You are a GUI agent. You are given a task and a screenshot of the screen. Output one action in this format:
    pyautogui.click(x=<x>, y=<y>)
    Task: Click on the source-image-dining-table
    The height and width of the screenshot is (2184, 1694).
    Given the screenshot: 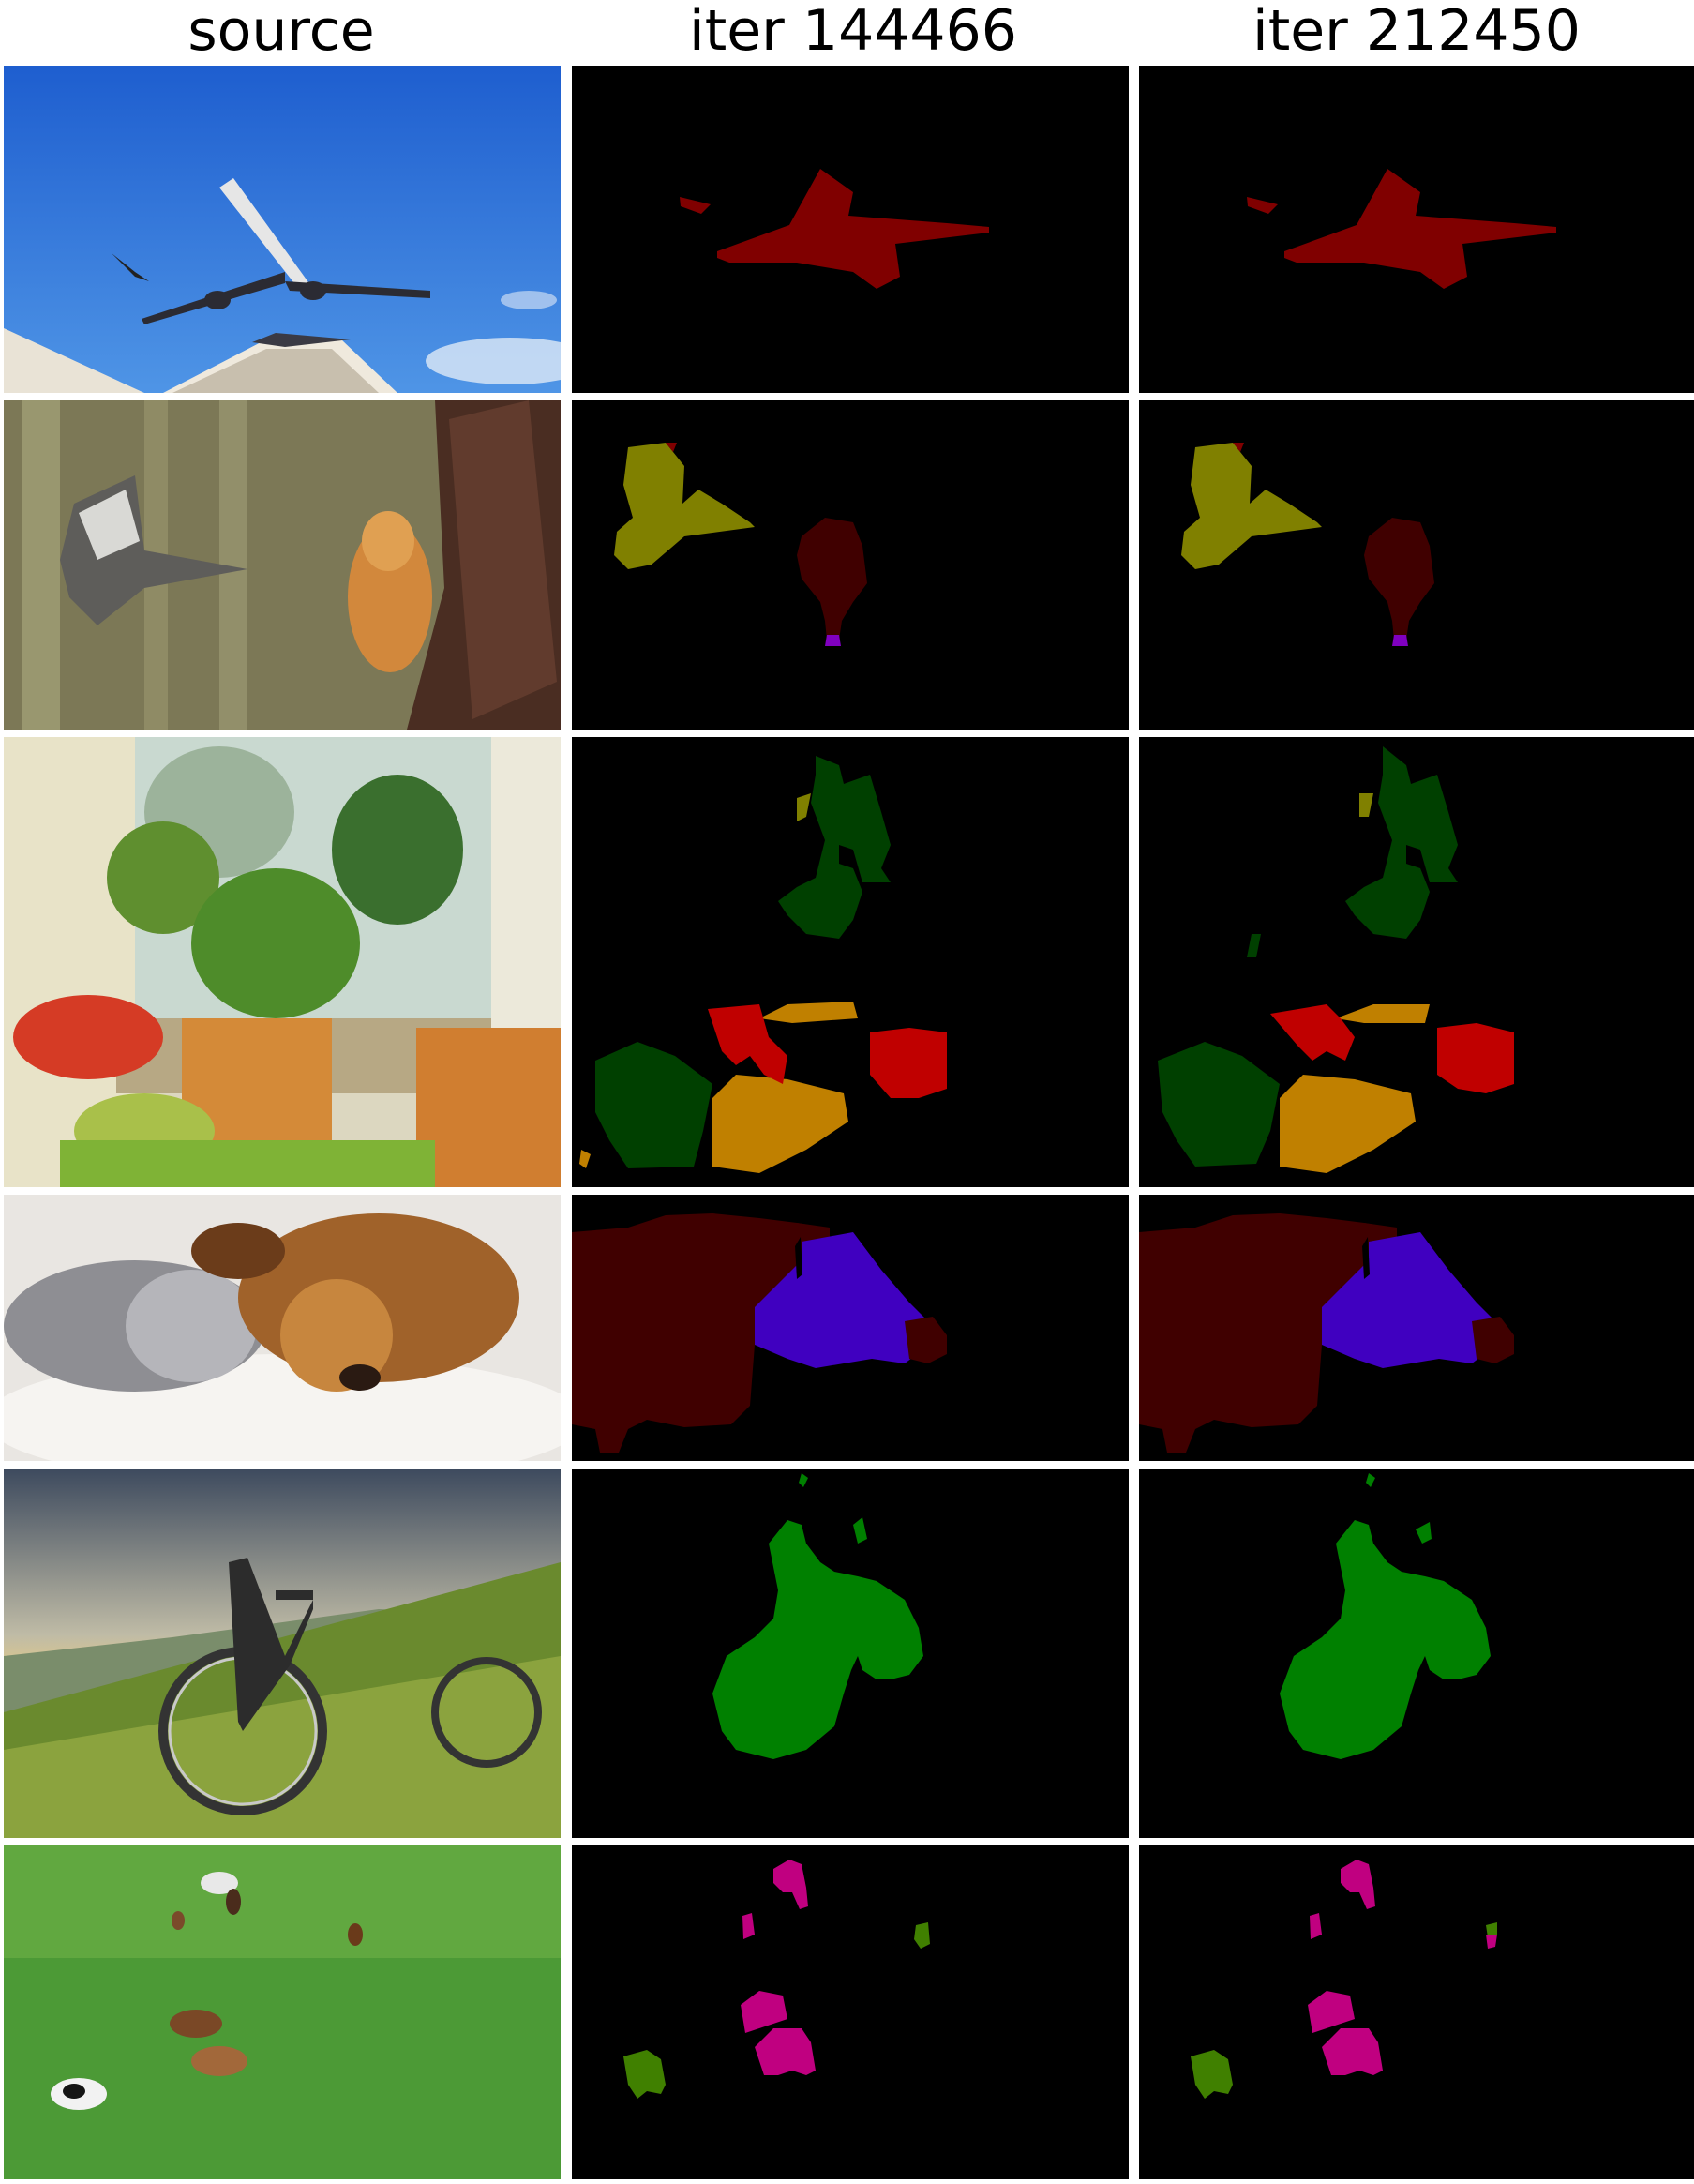 What is the action you would take?
    pyautogui.click(x=282, y=962)
    